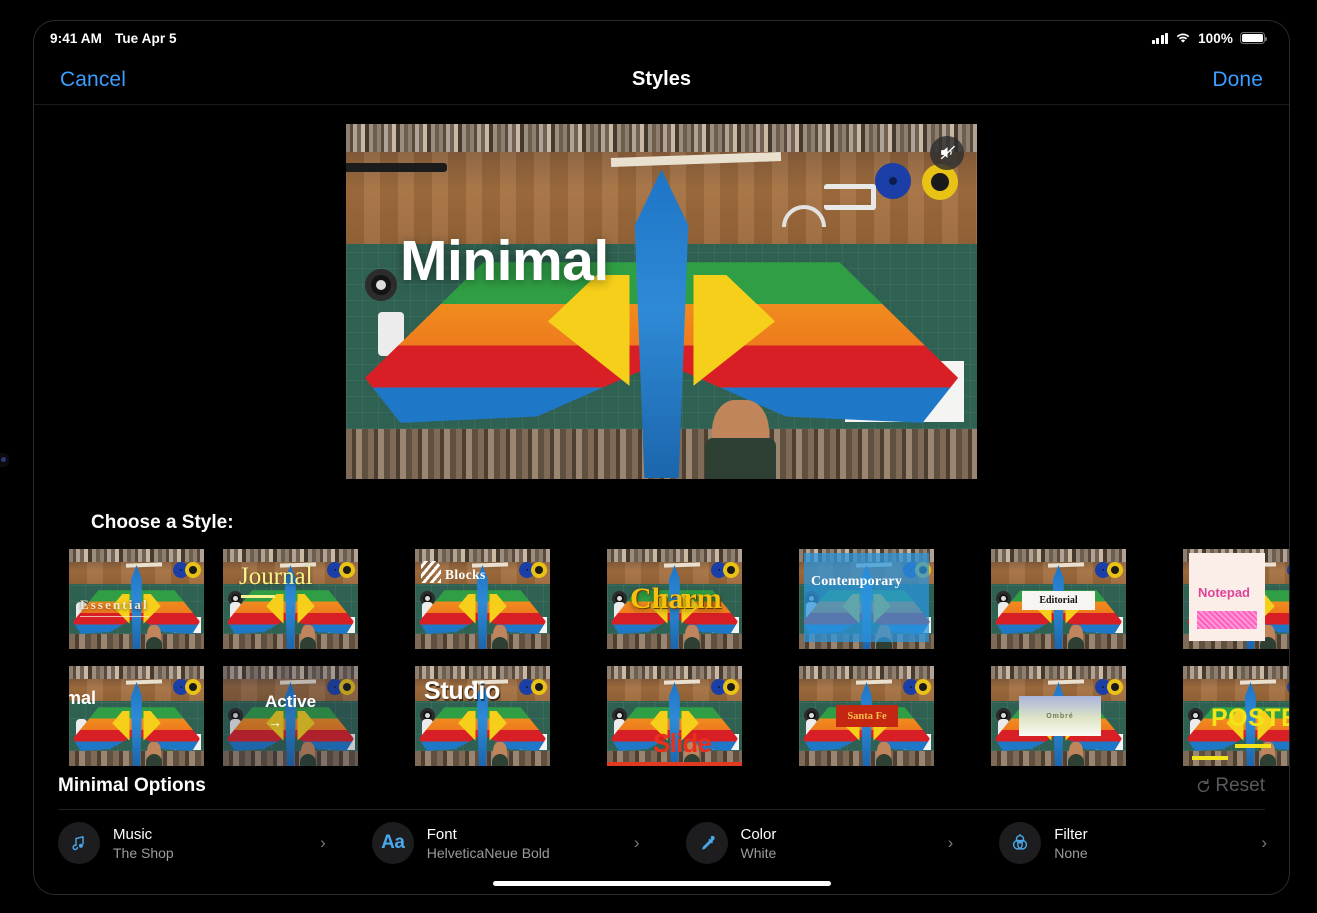 Image resolution: width=1317 pixels, height=913 pixels. Describe the element at coordinates (162, 522) in the screenshot. I see `choose-style-heading: Choose a Style:` at that location.